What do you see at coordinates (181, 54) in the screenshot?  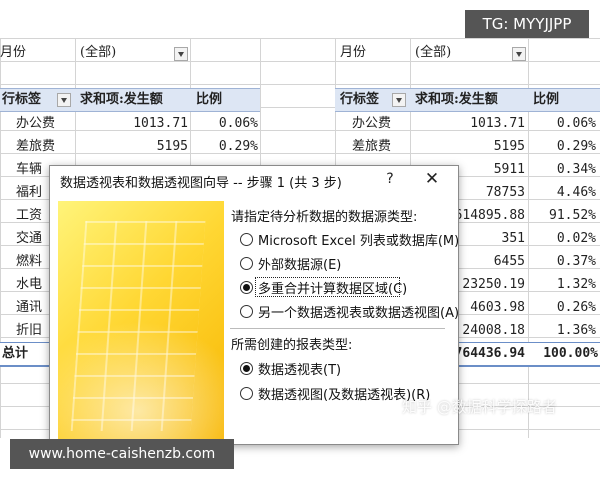 I see `left-filter-dropdown-button` at bounding box center [181, 54].